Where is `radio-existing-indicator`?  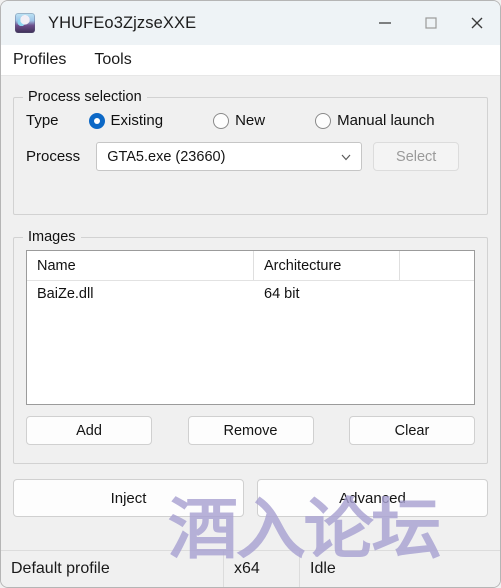
radio-existing-indicator is located at coordinates (96, 120).